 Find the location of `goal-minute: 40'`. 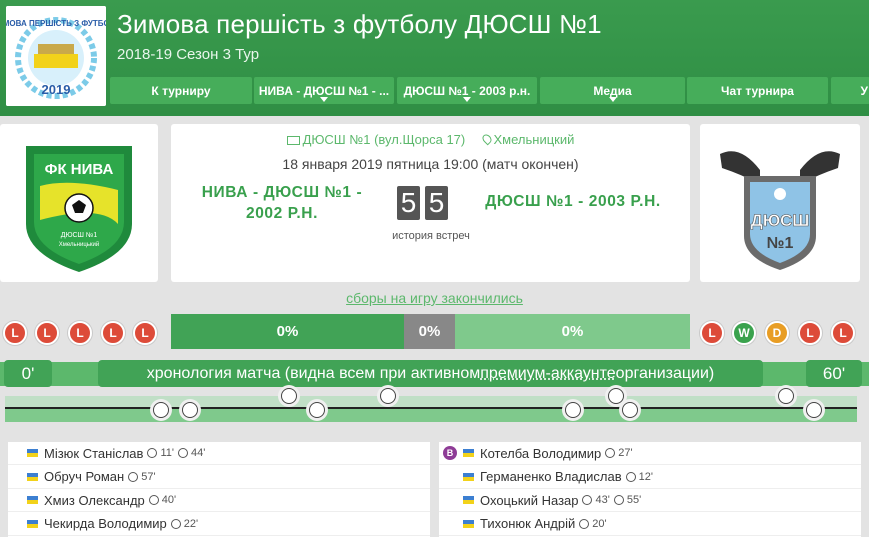

goal-minute: 40' is located at coordinates (169, 500).